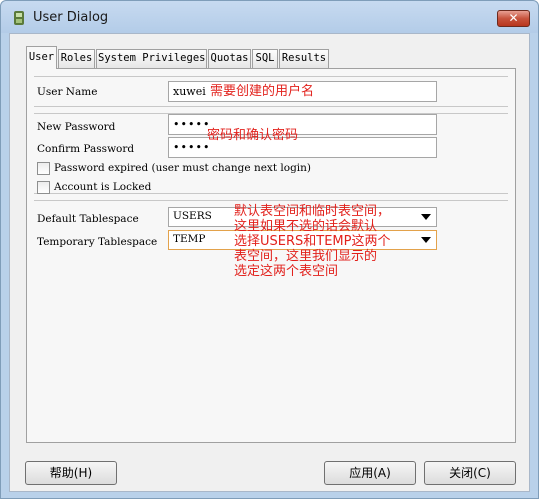  Describe the element at coordinates (229, 58) in the screenshot. I see `tab-quotas: Quotas` at that location.